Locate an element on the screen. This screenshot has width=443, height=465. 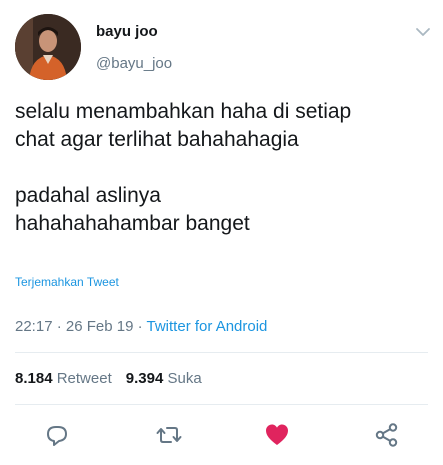
user-handle: @bayu_joo is located at coordinates (134, 63).